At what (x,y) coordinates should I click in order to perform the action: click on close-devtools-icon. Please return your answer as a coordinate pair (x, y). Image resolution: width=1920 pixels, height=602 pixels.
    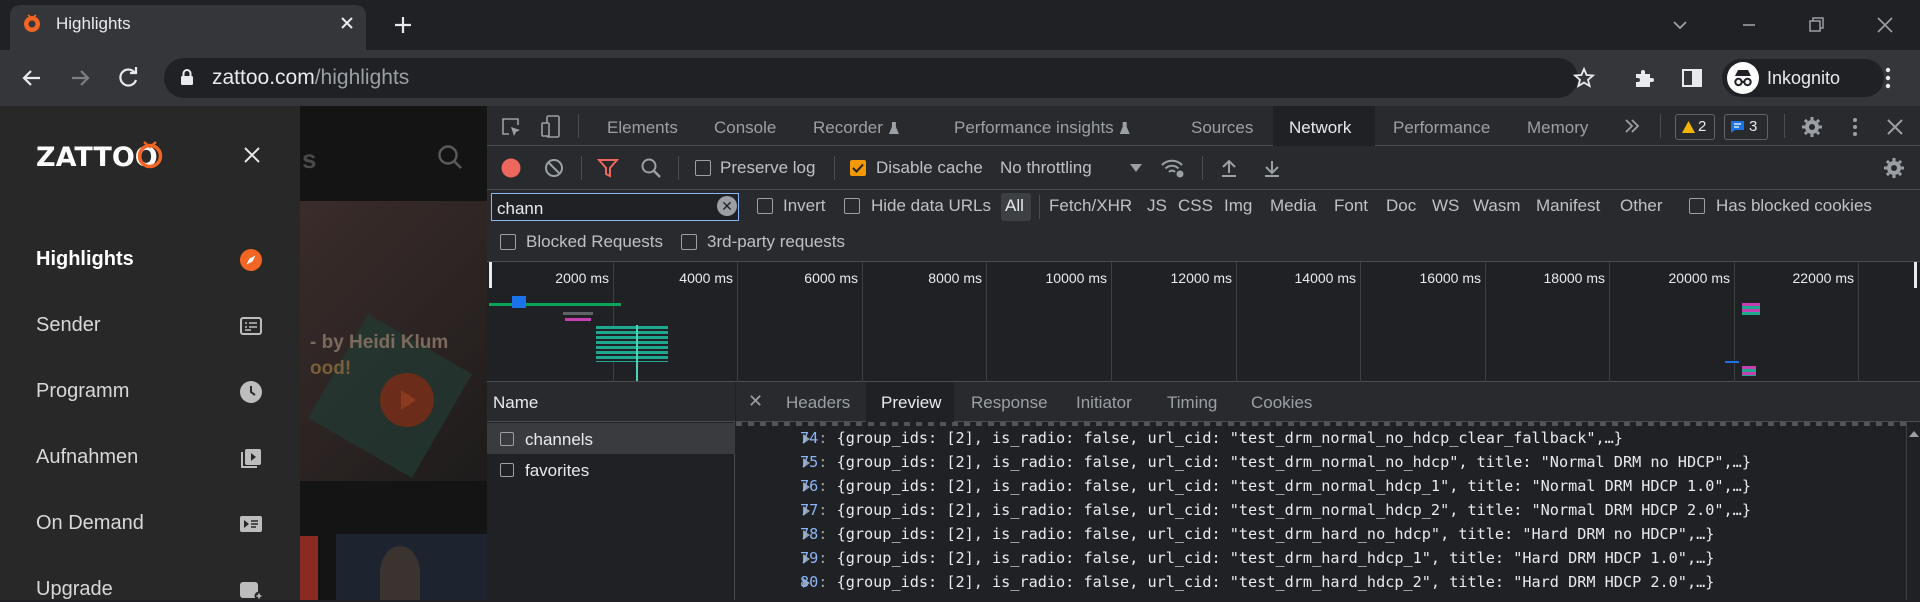
    Looking at the image, I should click on (1895, 127).